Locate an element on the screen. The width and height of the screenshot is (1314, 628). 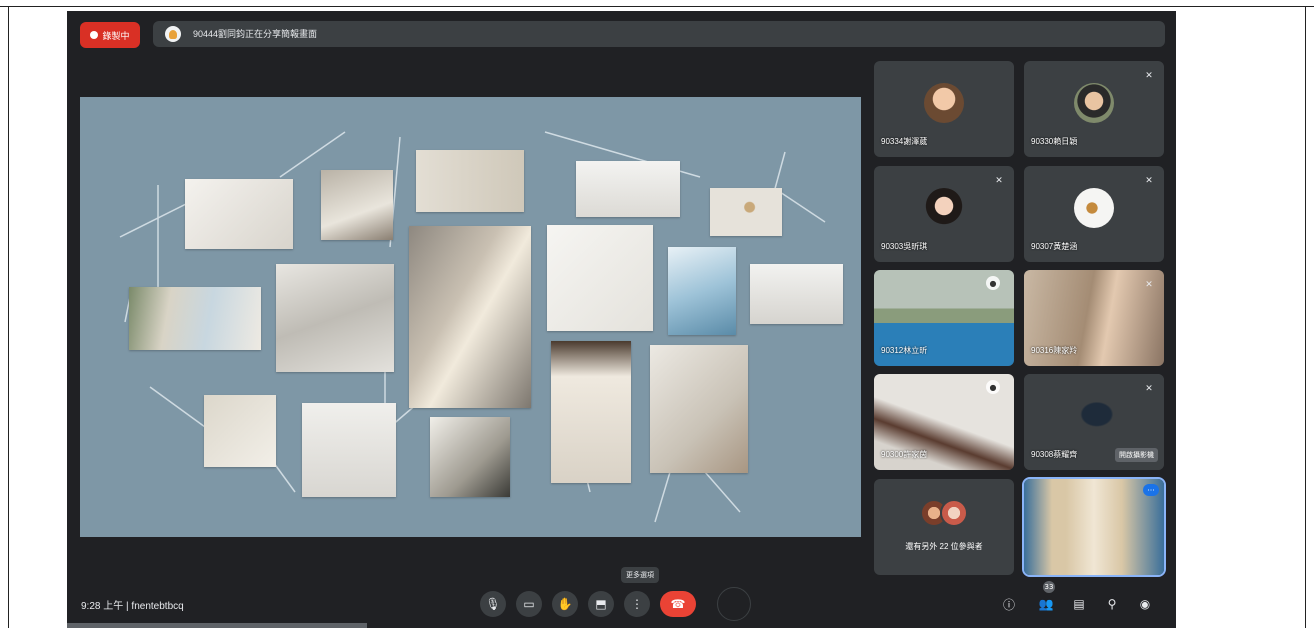
participant-name: 90308蔡耀齊 is located at coordinates (1054, 454).